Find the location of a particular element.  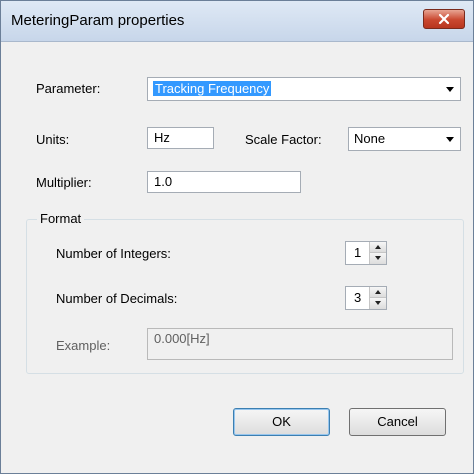

scale-factor-value: None is located at coordinates (370, 138).